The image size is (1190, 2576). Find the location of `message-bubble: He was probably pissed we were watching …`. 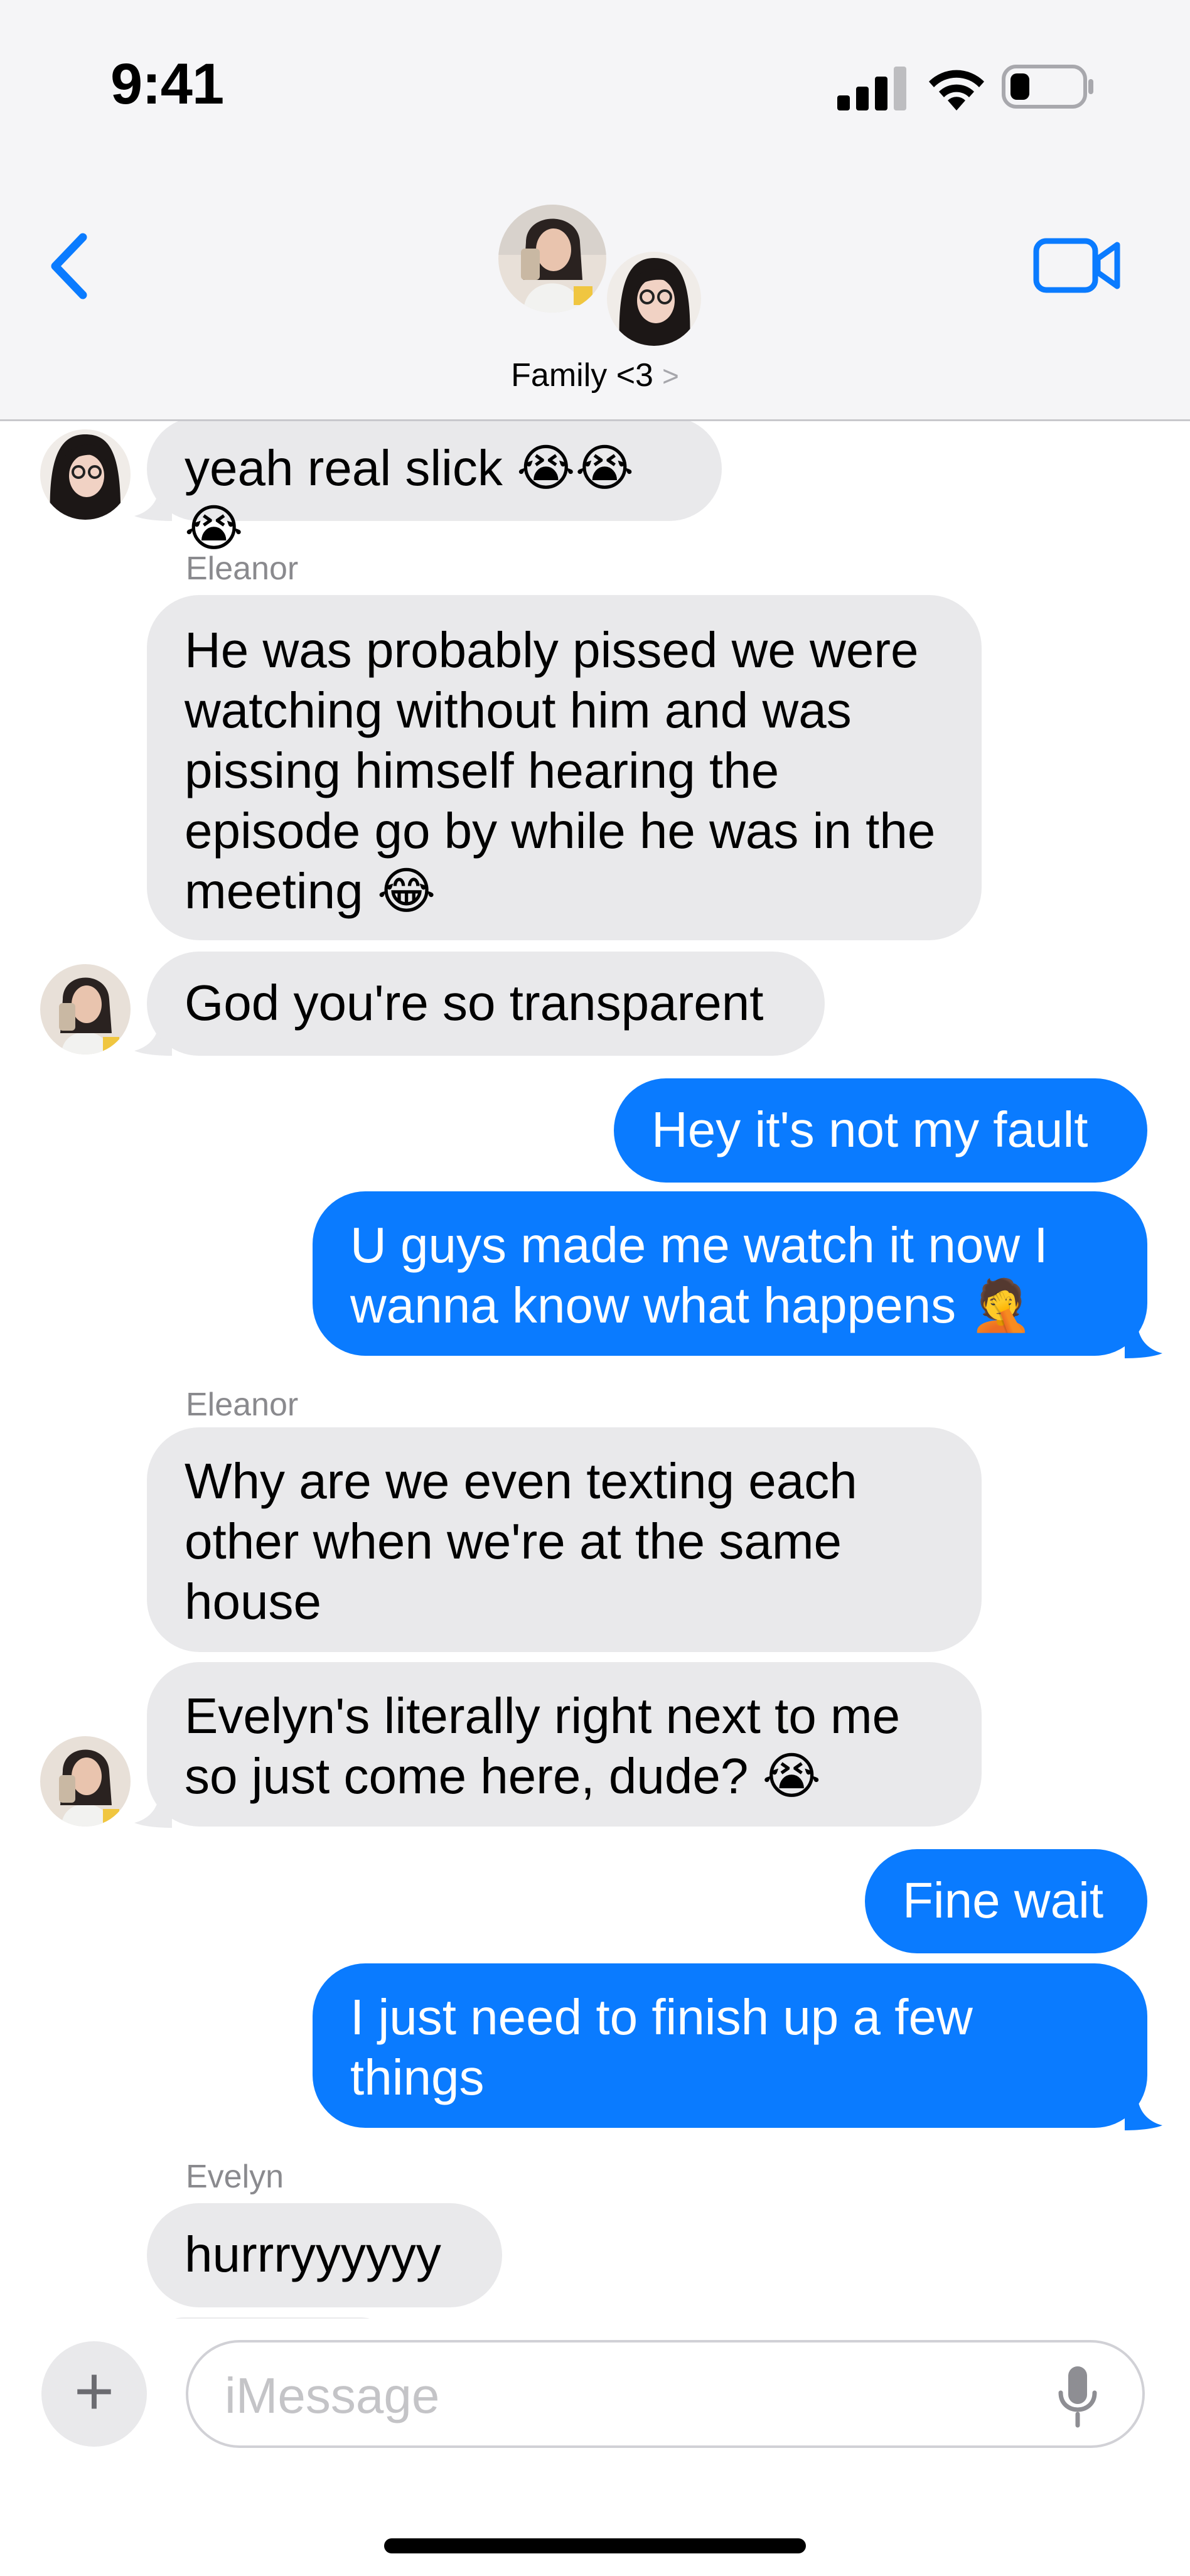

message-bubble: He was probably pissed we were watching … is located at coordinates (564, 767).